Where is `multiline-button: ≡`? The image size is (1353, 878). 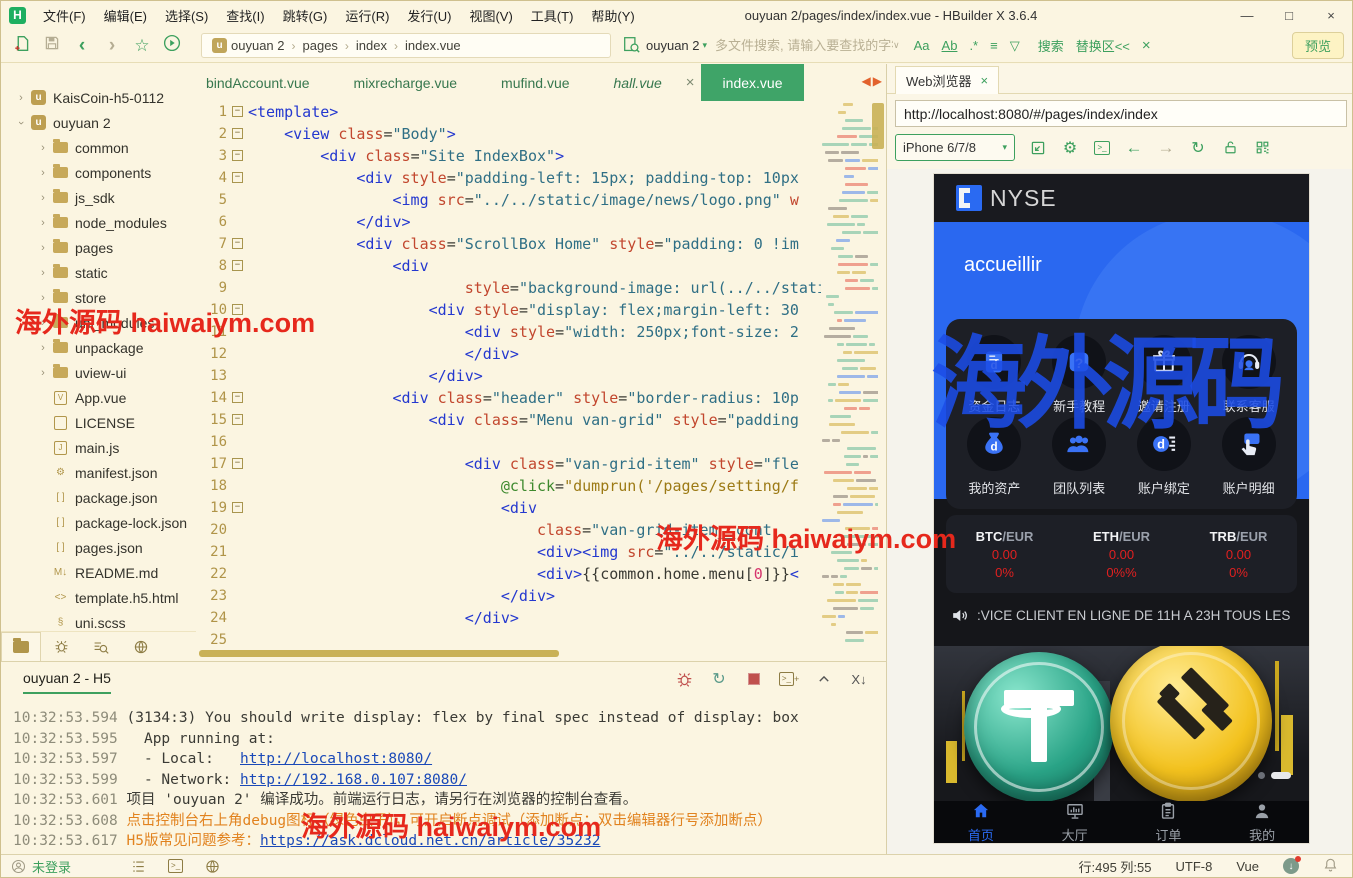 multiline-button: ≡ is located at coordinates (994, 45).